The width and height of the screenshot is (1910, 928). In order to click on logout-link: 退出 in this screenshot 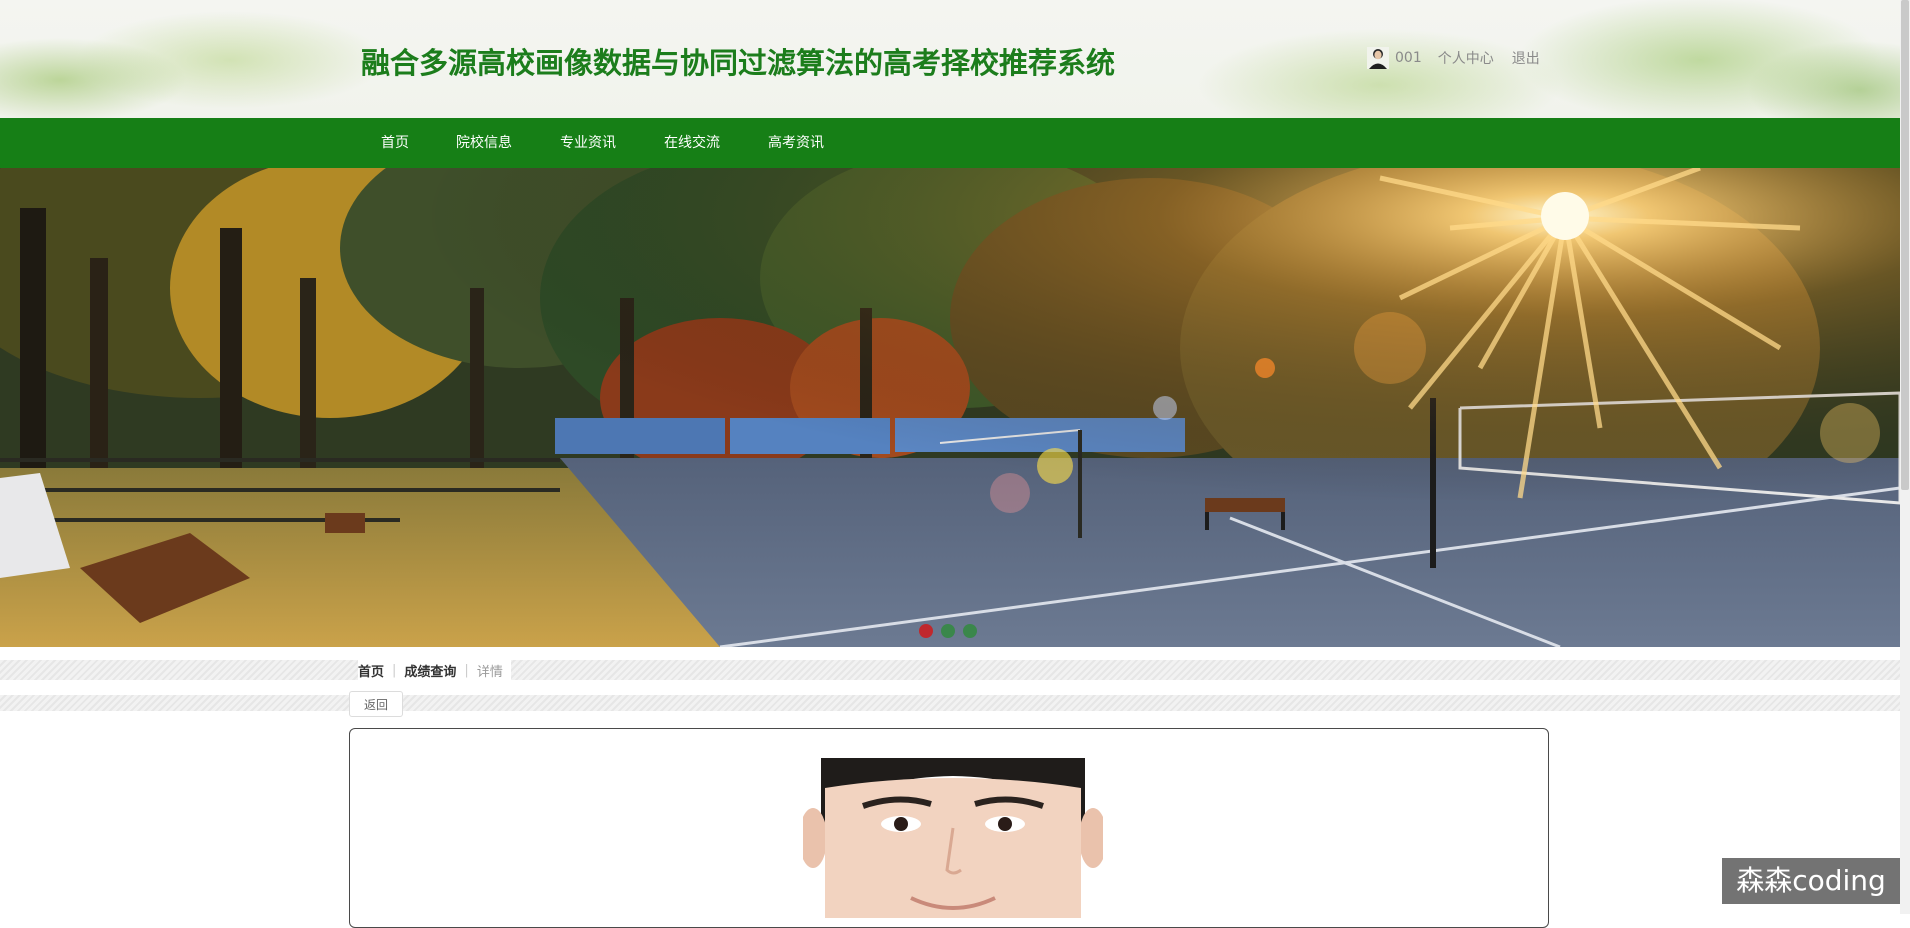, I will do `click(1526, 58)`.